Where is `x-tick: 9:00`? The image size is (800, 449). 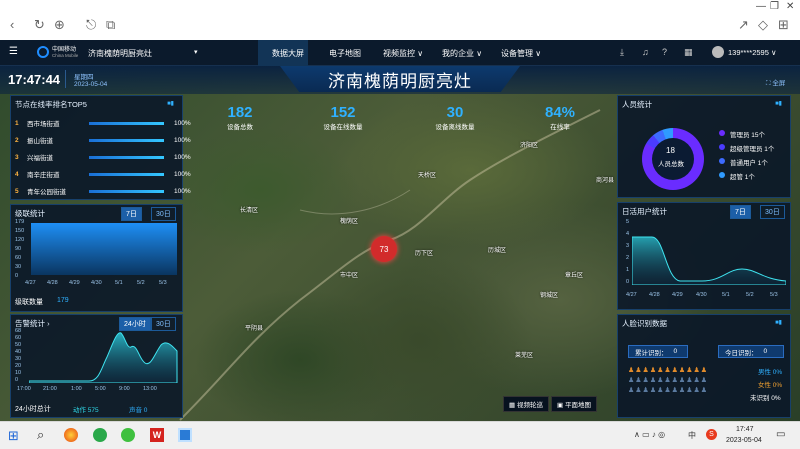 x-tick: 9:00 is located at coordinates (124, 389).